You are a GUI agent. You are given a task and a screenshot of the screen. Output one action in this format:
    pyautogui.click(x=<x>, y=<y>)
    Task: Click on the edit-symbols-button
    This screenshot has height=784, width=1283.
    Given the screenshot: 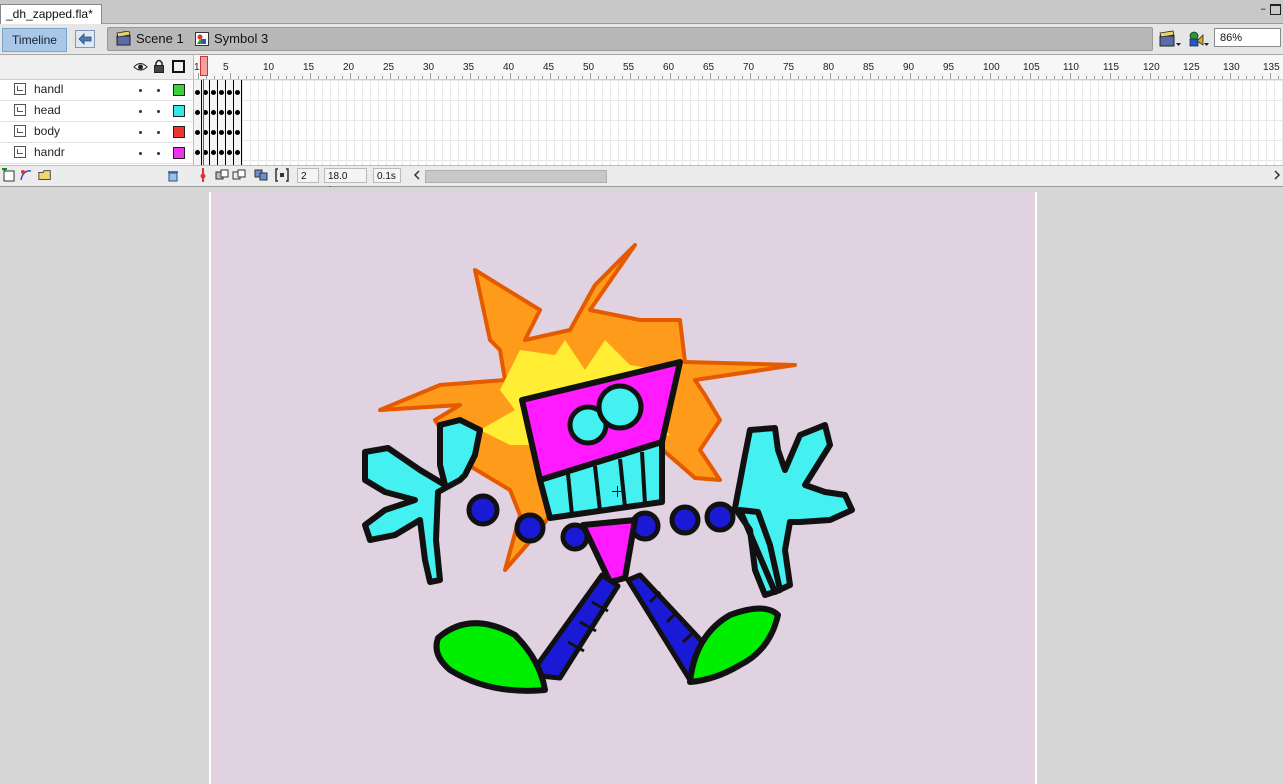 What is the action you would take?
    pyautogui.click(x=1198, y=39)
    